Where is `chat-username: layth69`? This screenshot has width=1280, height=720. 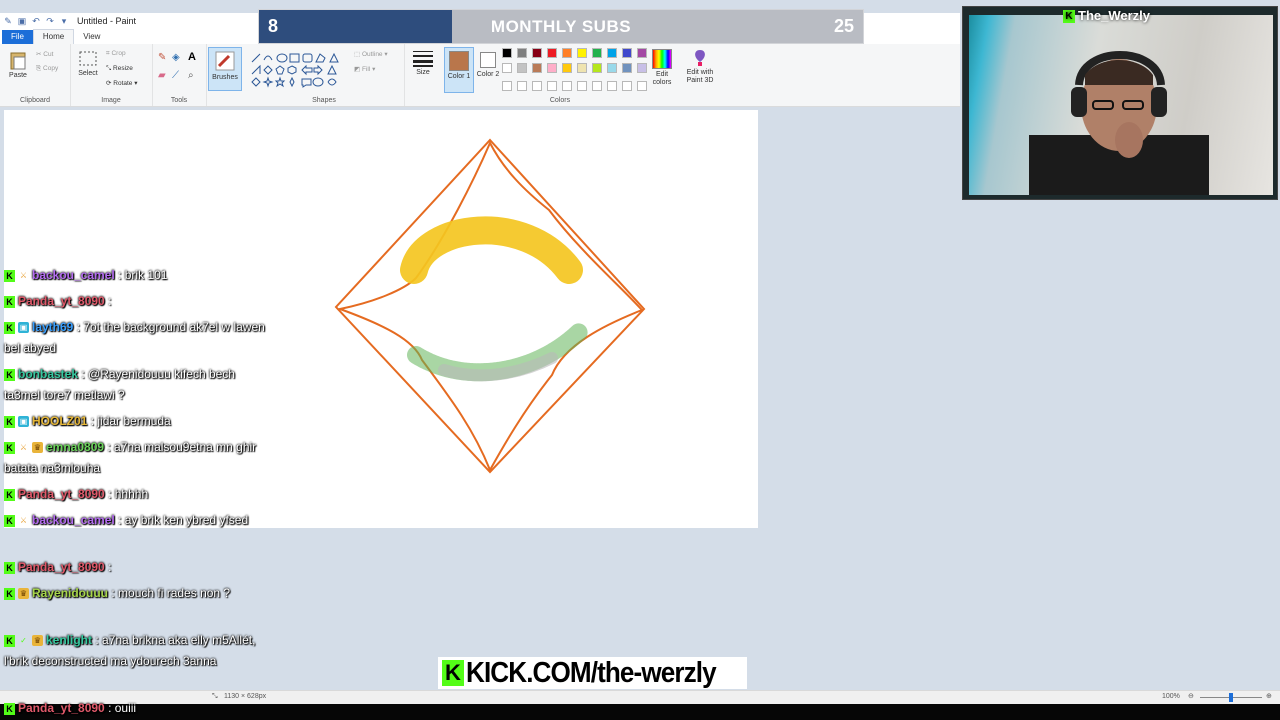
chat-username: layth69 is located at coordinates (52, 327).